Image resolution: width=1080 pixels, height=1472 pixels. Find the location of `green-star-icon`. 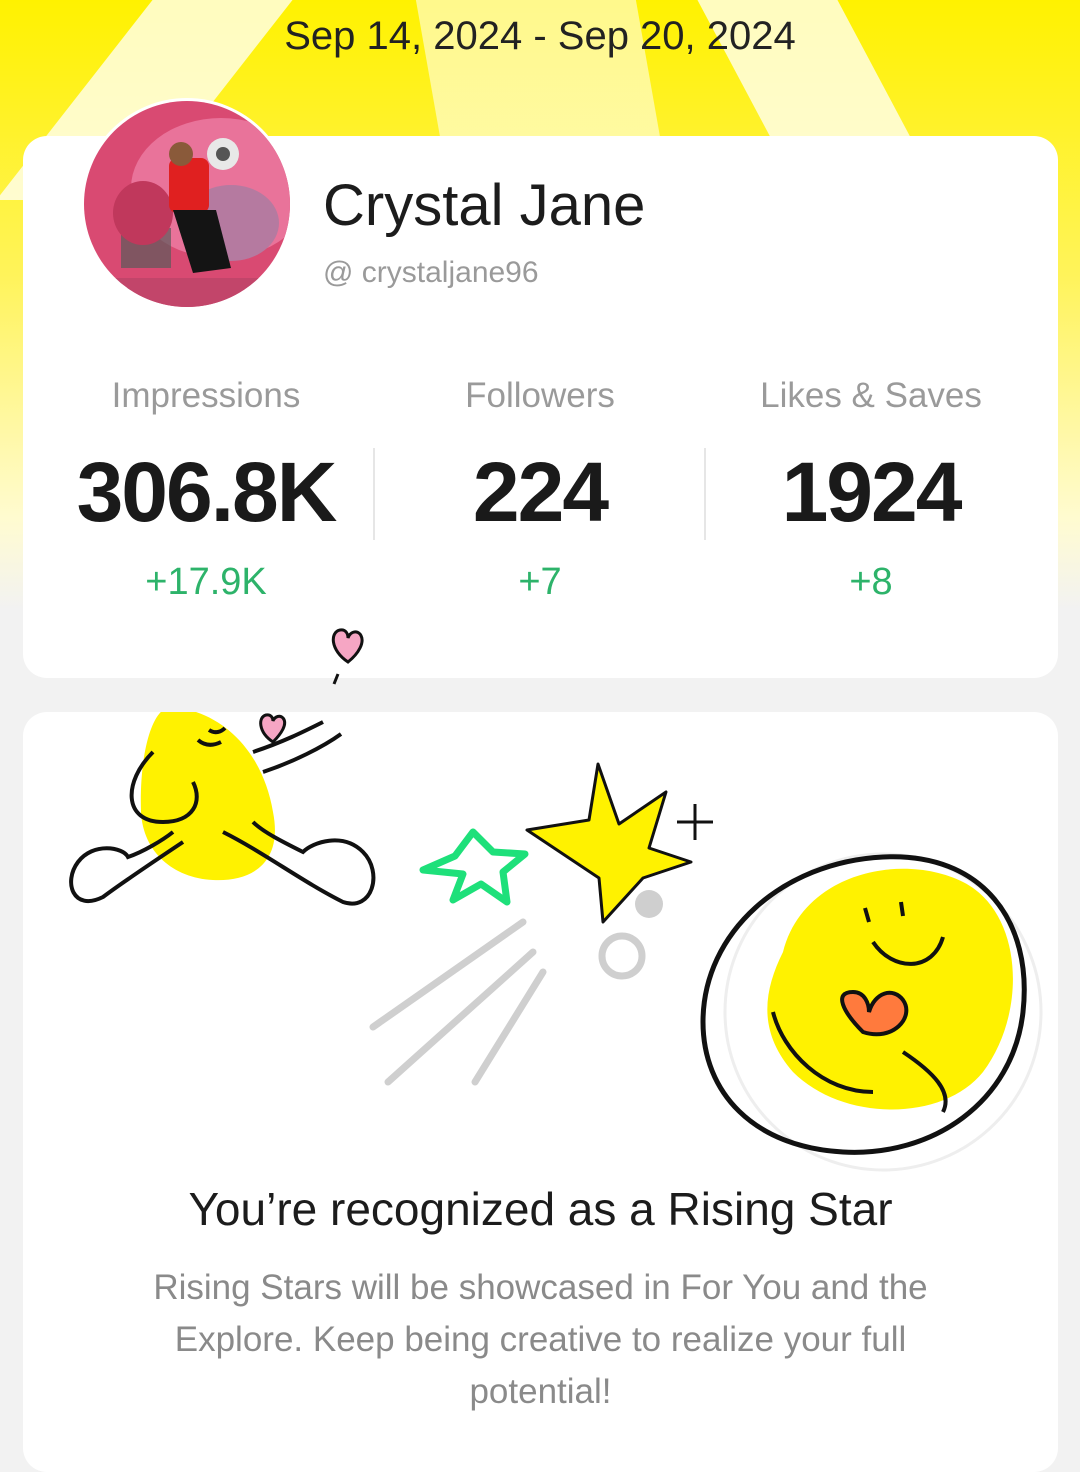

green-star-icon is located at coordinates (474, 867).